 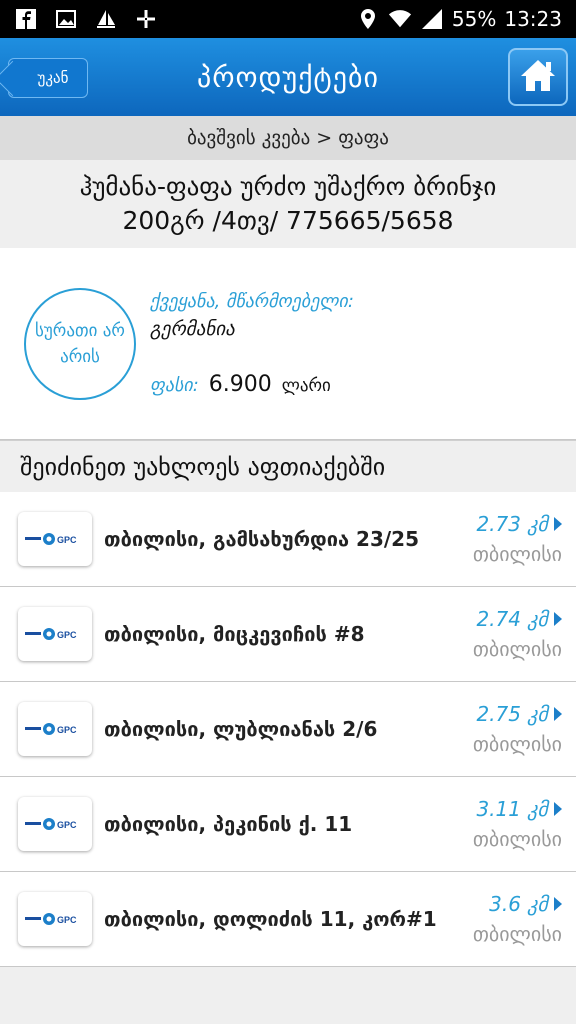 What do you see at coordinates (288, 466) in the screenshot?
I see `section-title: შეიძინეთ უახლოეს აფთიაქებში` at bounding box center [288, 466].